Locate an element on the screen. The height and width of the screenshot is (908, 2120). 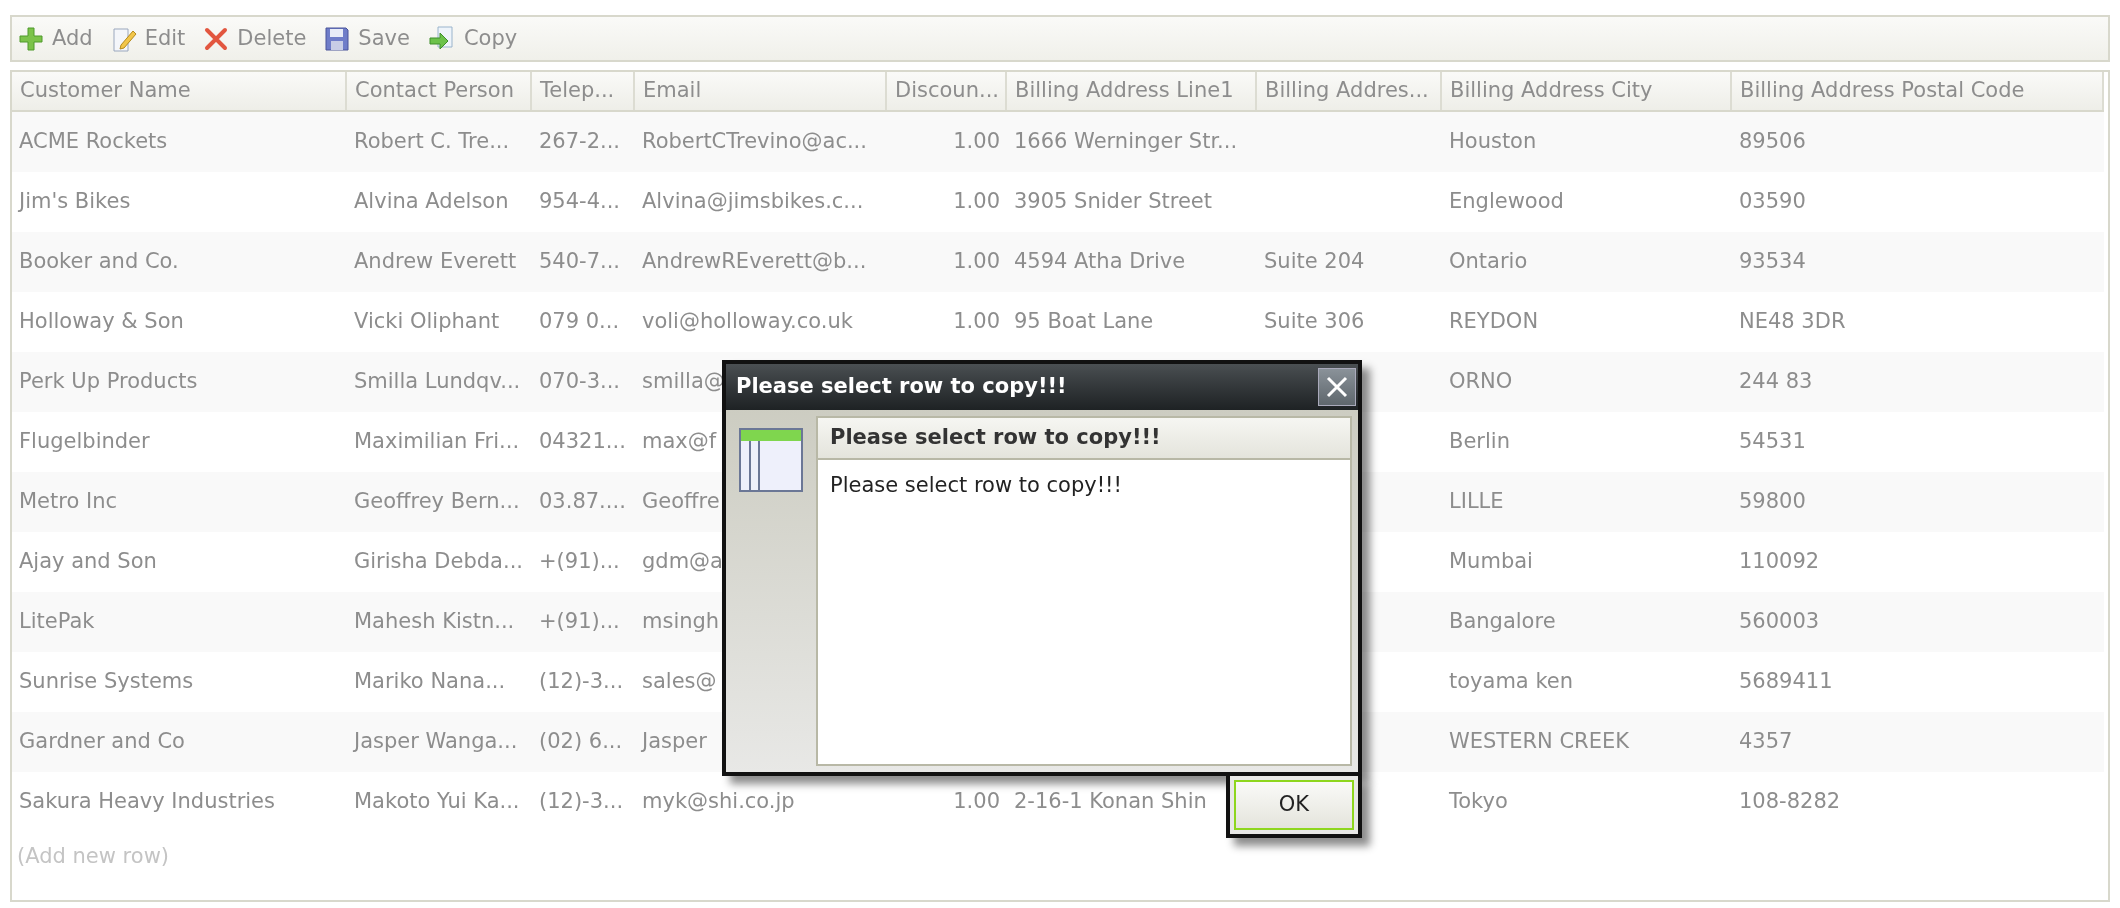
table-cell-text: Ajay and Son is located at coordinates (88, 562).